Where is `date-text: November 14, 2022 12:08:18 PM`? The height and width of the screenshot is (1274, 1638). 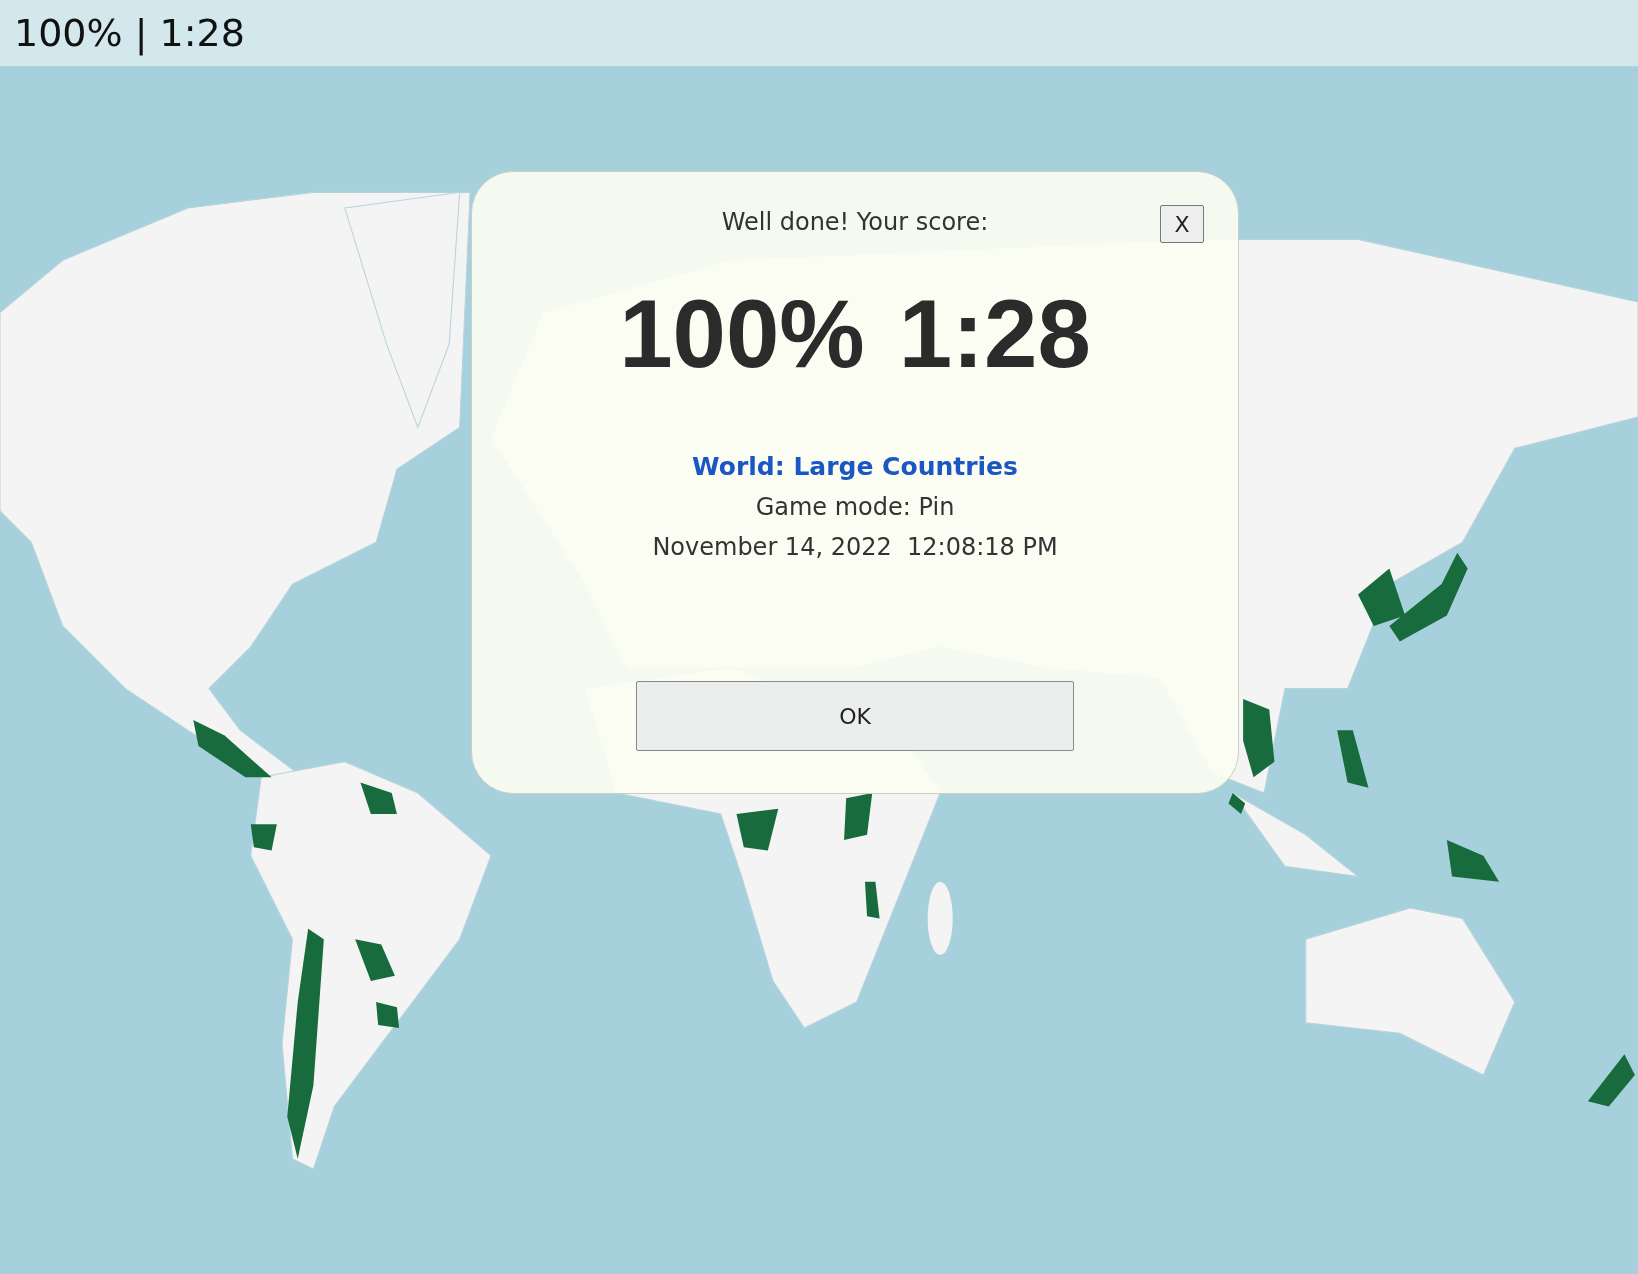 date-text: November 14, 2022 12:08:18 PM is located at coordinates (855, 547).